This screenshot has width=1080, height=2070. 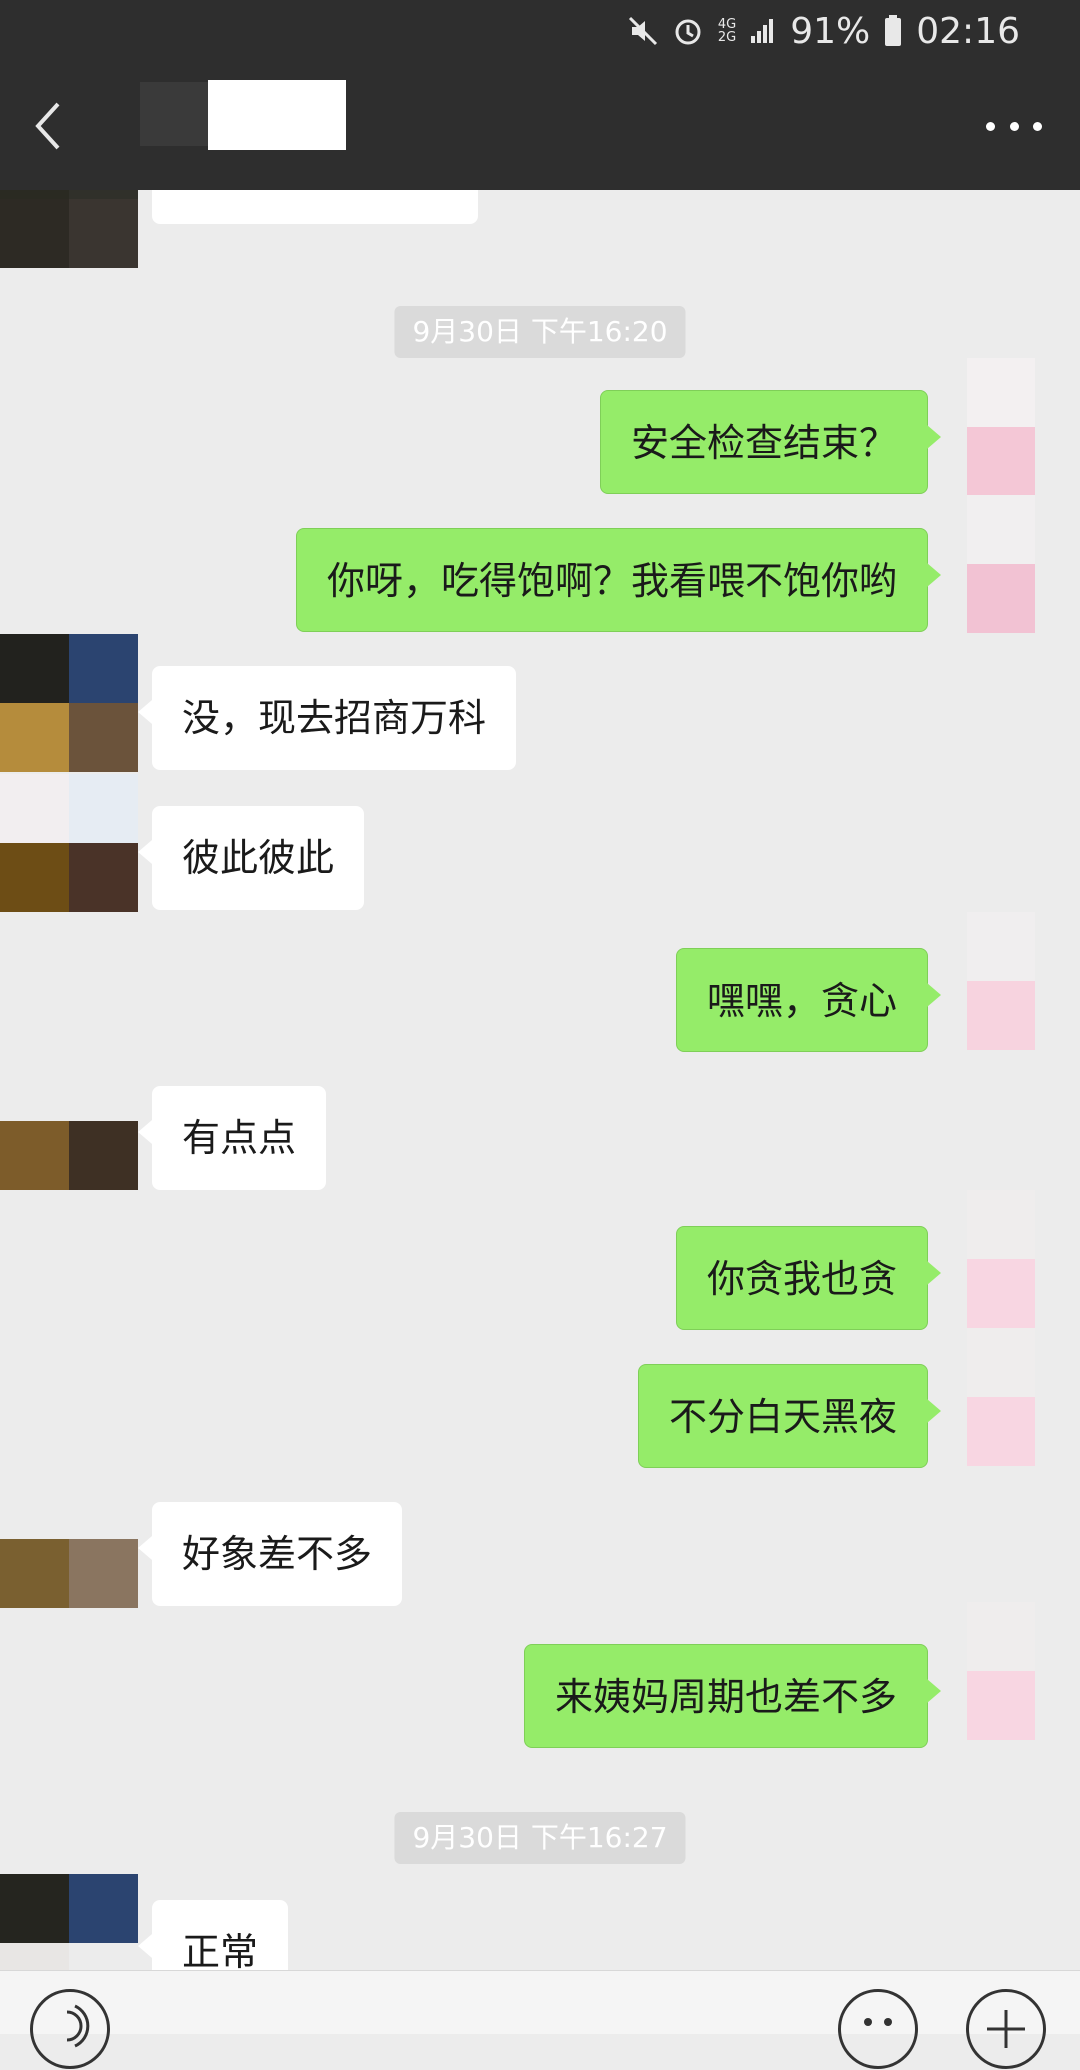 I want to click on message-bubble: 你呀，吃得饱啊？我看喂不饱你哟, so click(x=618, y=580).